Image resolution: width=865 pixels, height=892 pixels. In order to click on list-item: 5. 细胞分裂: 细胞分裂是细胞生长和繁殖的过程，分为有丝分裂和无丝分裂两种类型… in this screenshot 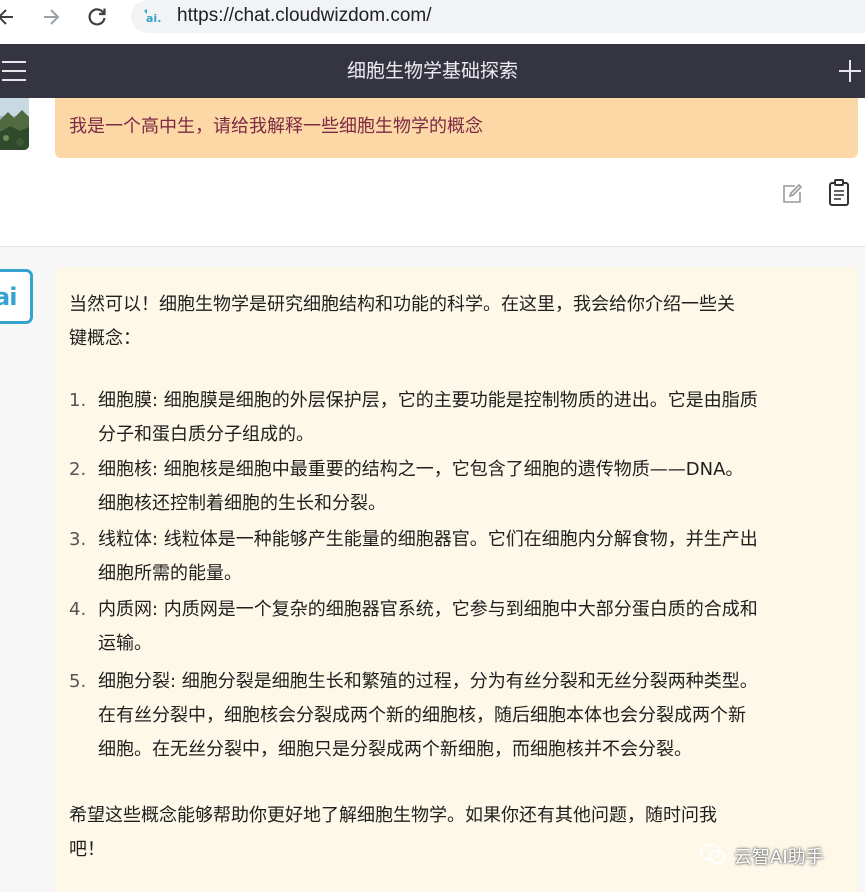, I will do `click(459, 716)`.